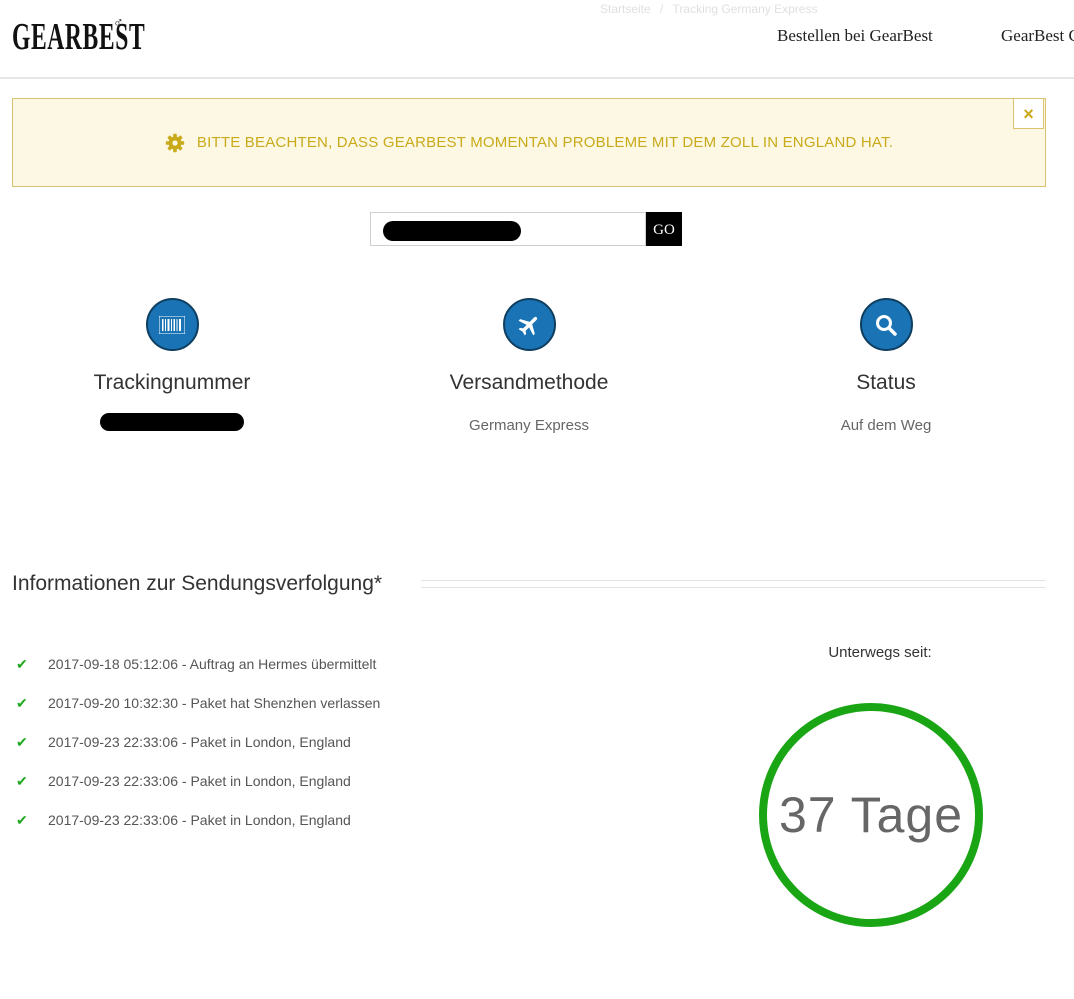 Image resolution: width=1074 pixels, height=999 pixels. Describe the element at coordinates (175, 142) in the screenshot. I see `gear-icon` at that location.